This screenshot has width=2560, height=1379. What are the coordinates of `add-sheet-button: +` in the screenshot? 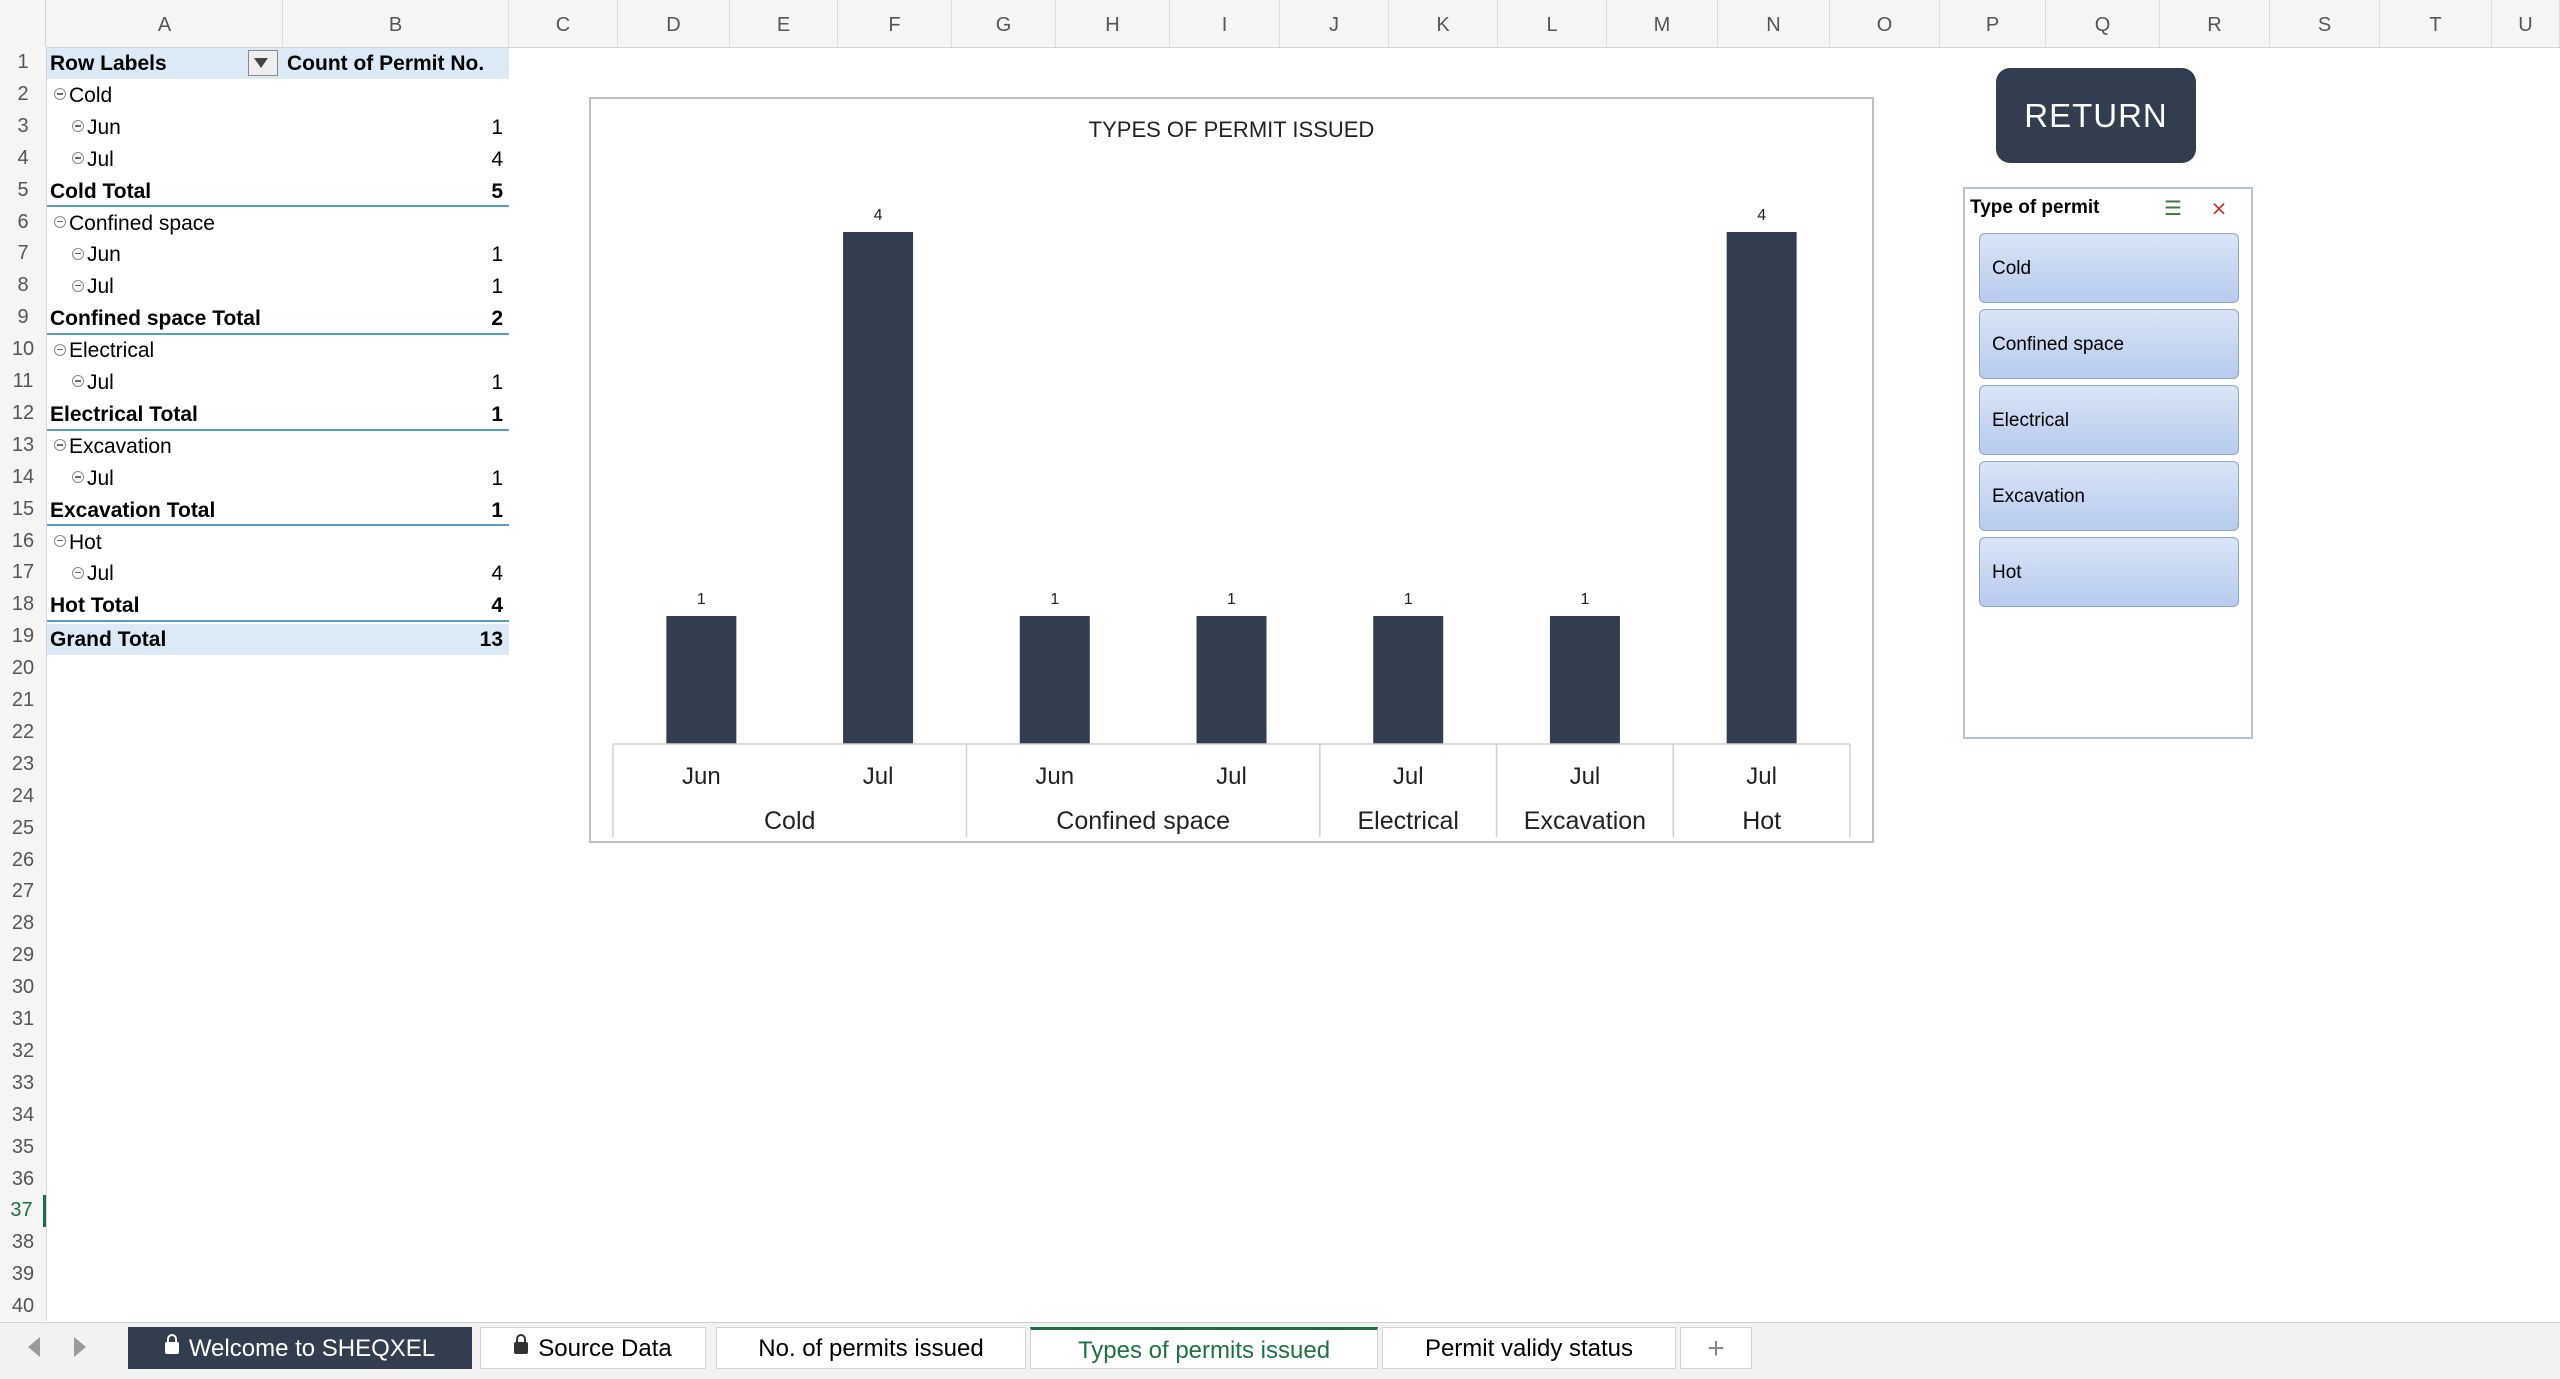 It's located at (1716, 1348).